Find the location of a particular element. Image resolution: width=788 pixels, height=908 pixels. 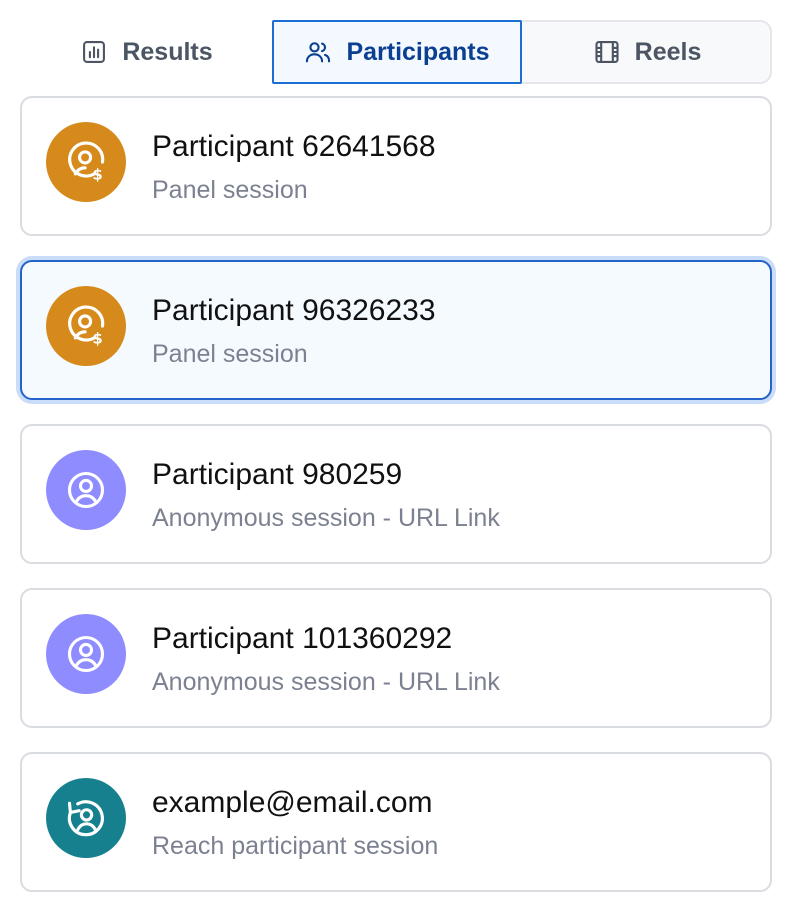

bar-chart-icon is located at coordinates (94, 52).